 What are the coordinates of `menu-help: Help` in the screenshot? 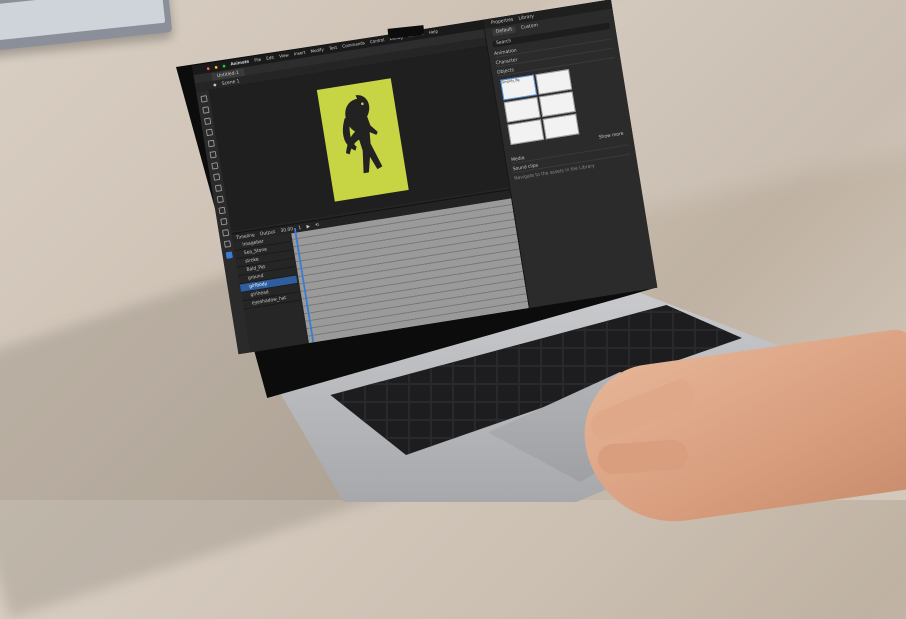 It's located at (434, 32).